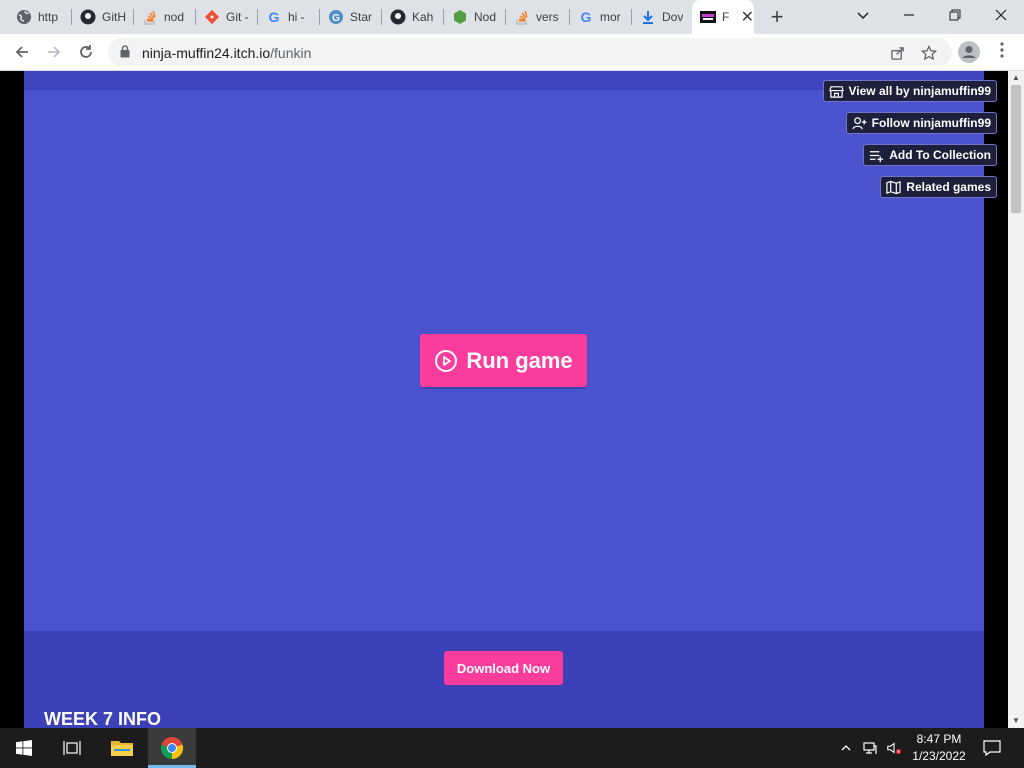 The image size is (1024, 768). I want to click on network-icon, so click(870, 748).